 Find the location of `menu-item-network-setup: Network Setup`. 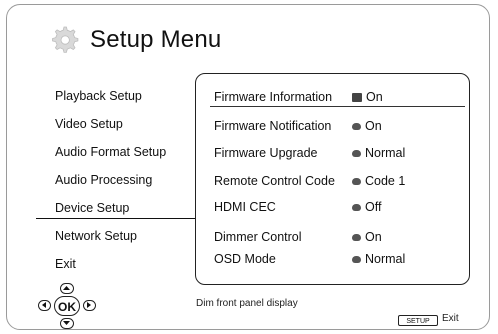

menu-item-network-setup: Network Setup is located at coordinates (125, 242).